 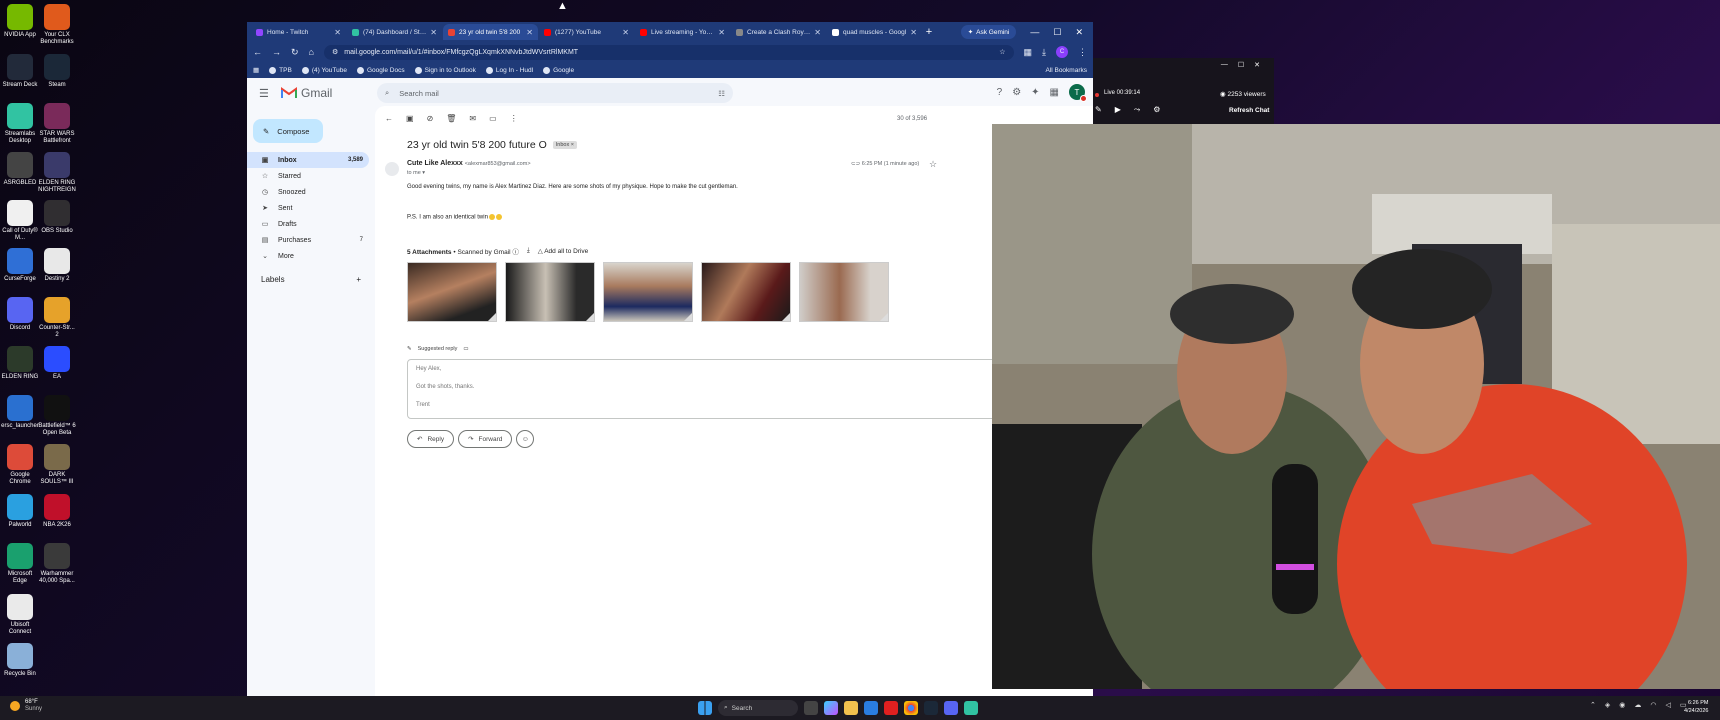 What do you see at coordinates (288, 131) in the screenshot?
I see `compose-button: ✎ Compose` at bounding box center [288, 131].